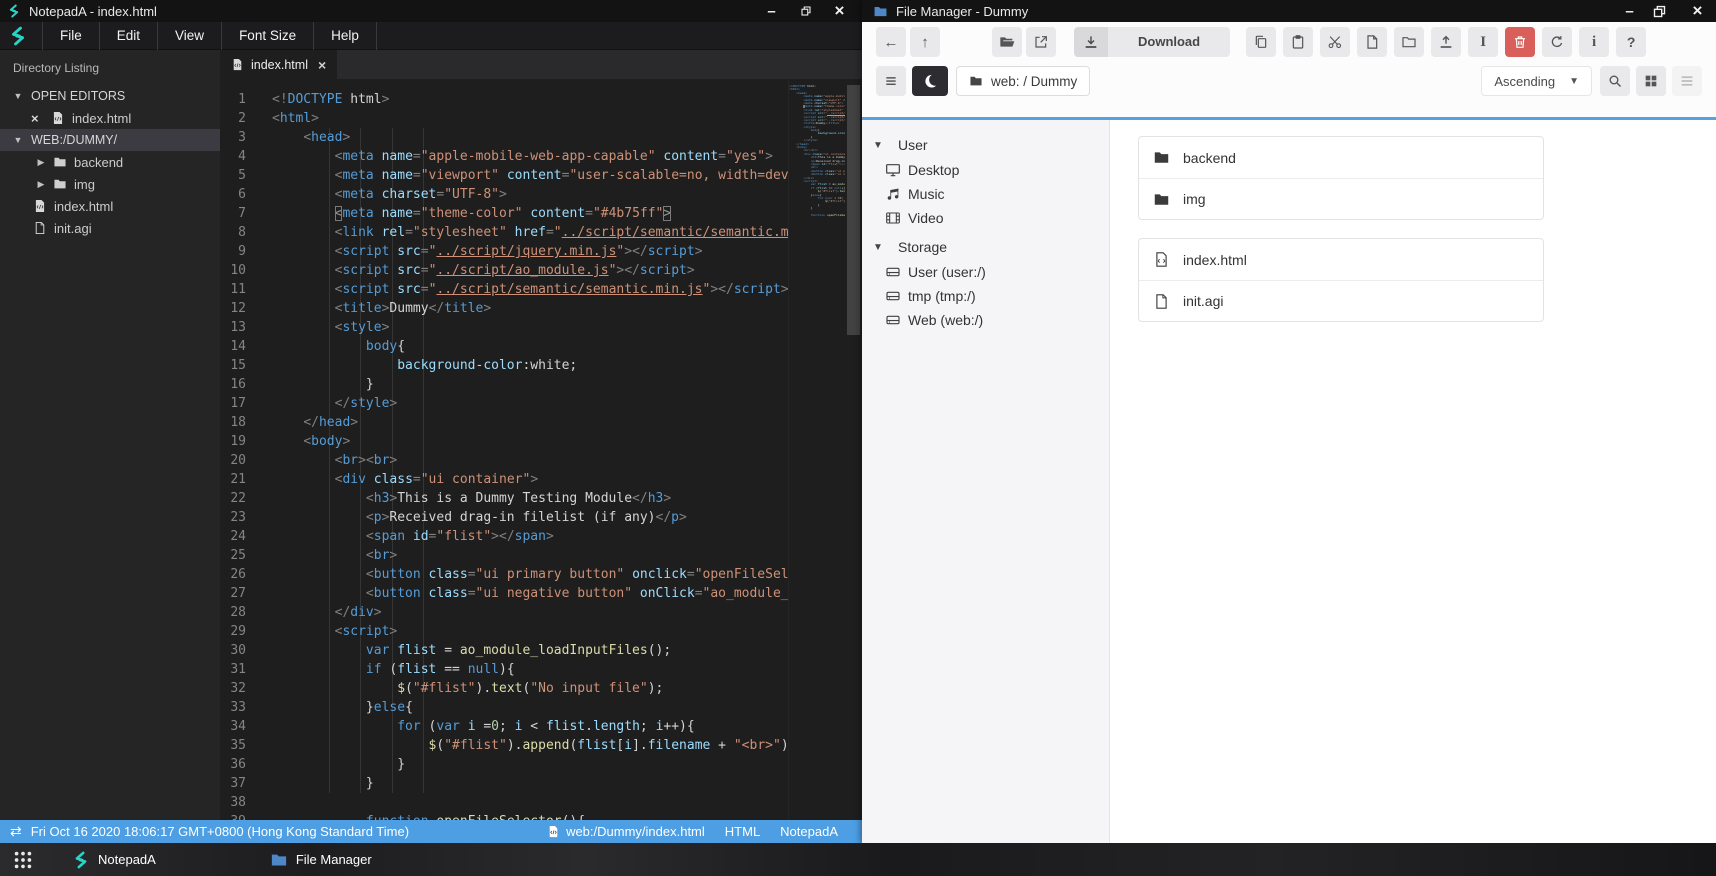 The width and height of the screenshot is (1716, 876). What do you see at coordinates (626, 831) in the screenshot?
I see `statusbar-filepath: web:/Dummy/index.html` at bounding box center [626, 831].